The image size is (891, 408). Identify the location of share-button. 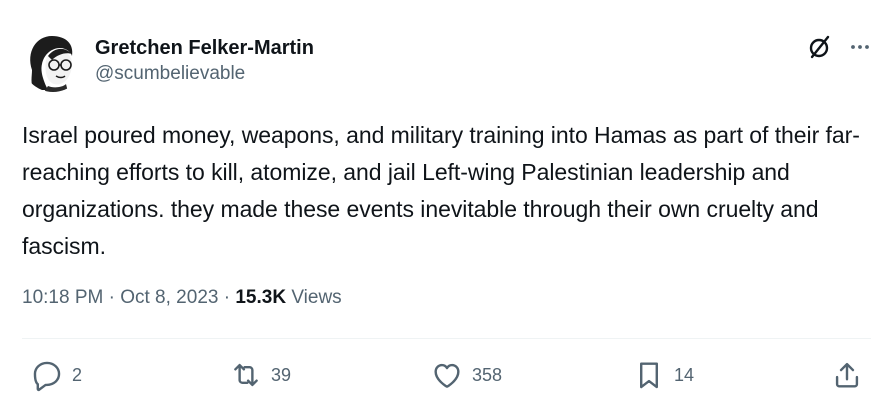
(847, 375).